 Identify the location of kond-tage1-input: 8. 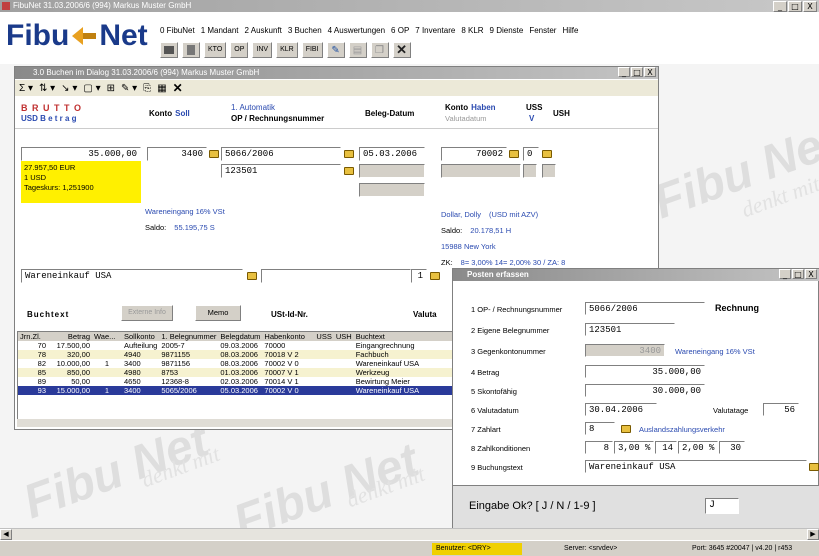
(599, 447).